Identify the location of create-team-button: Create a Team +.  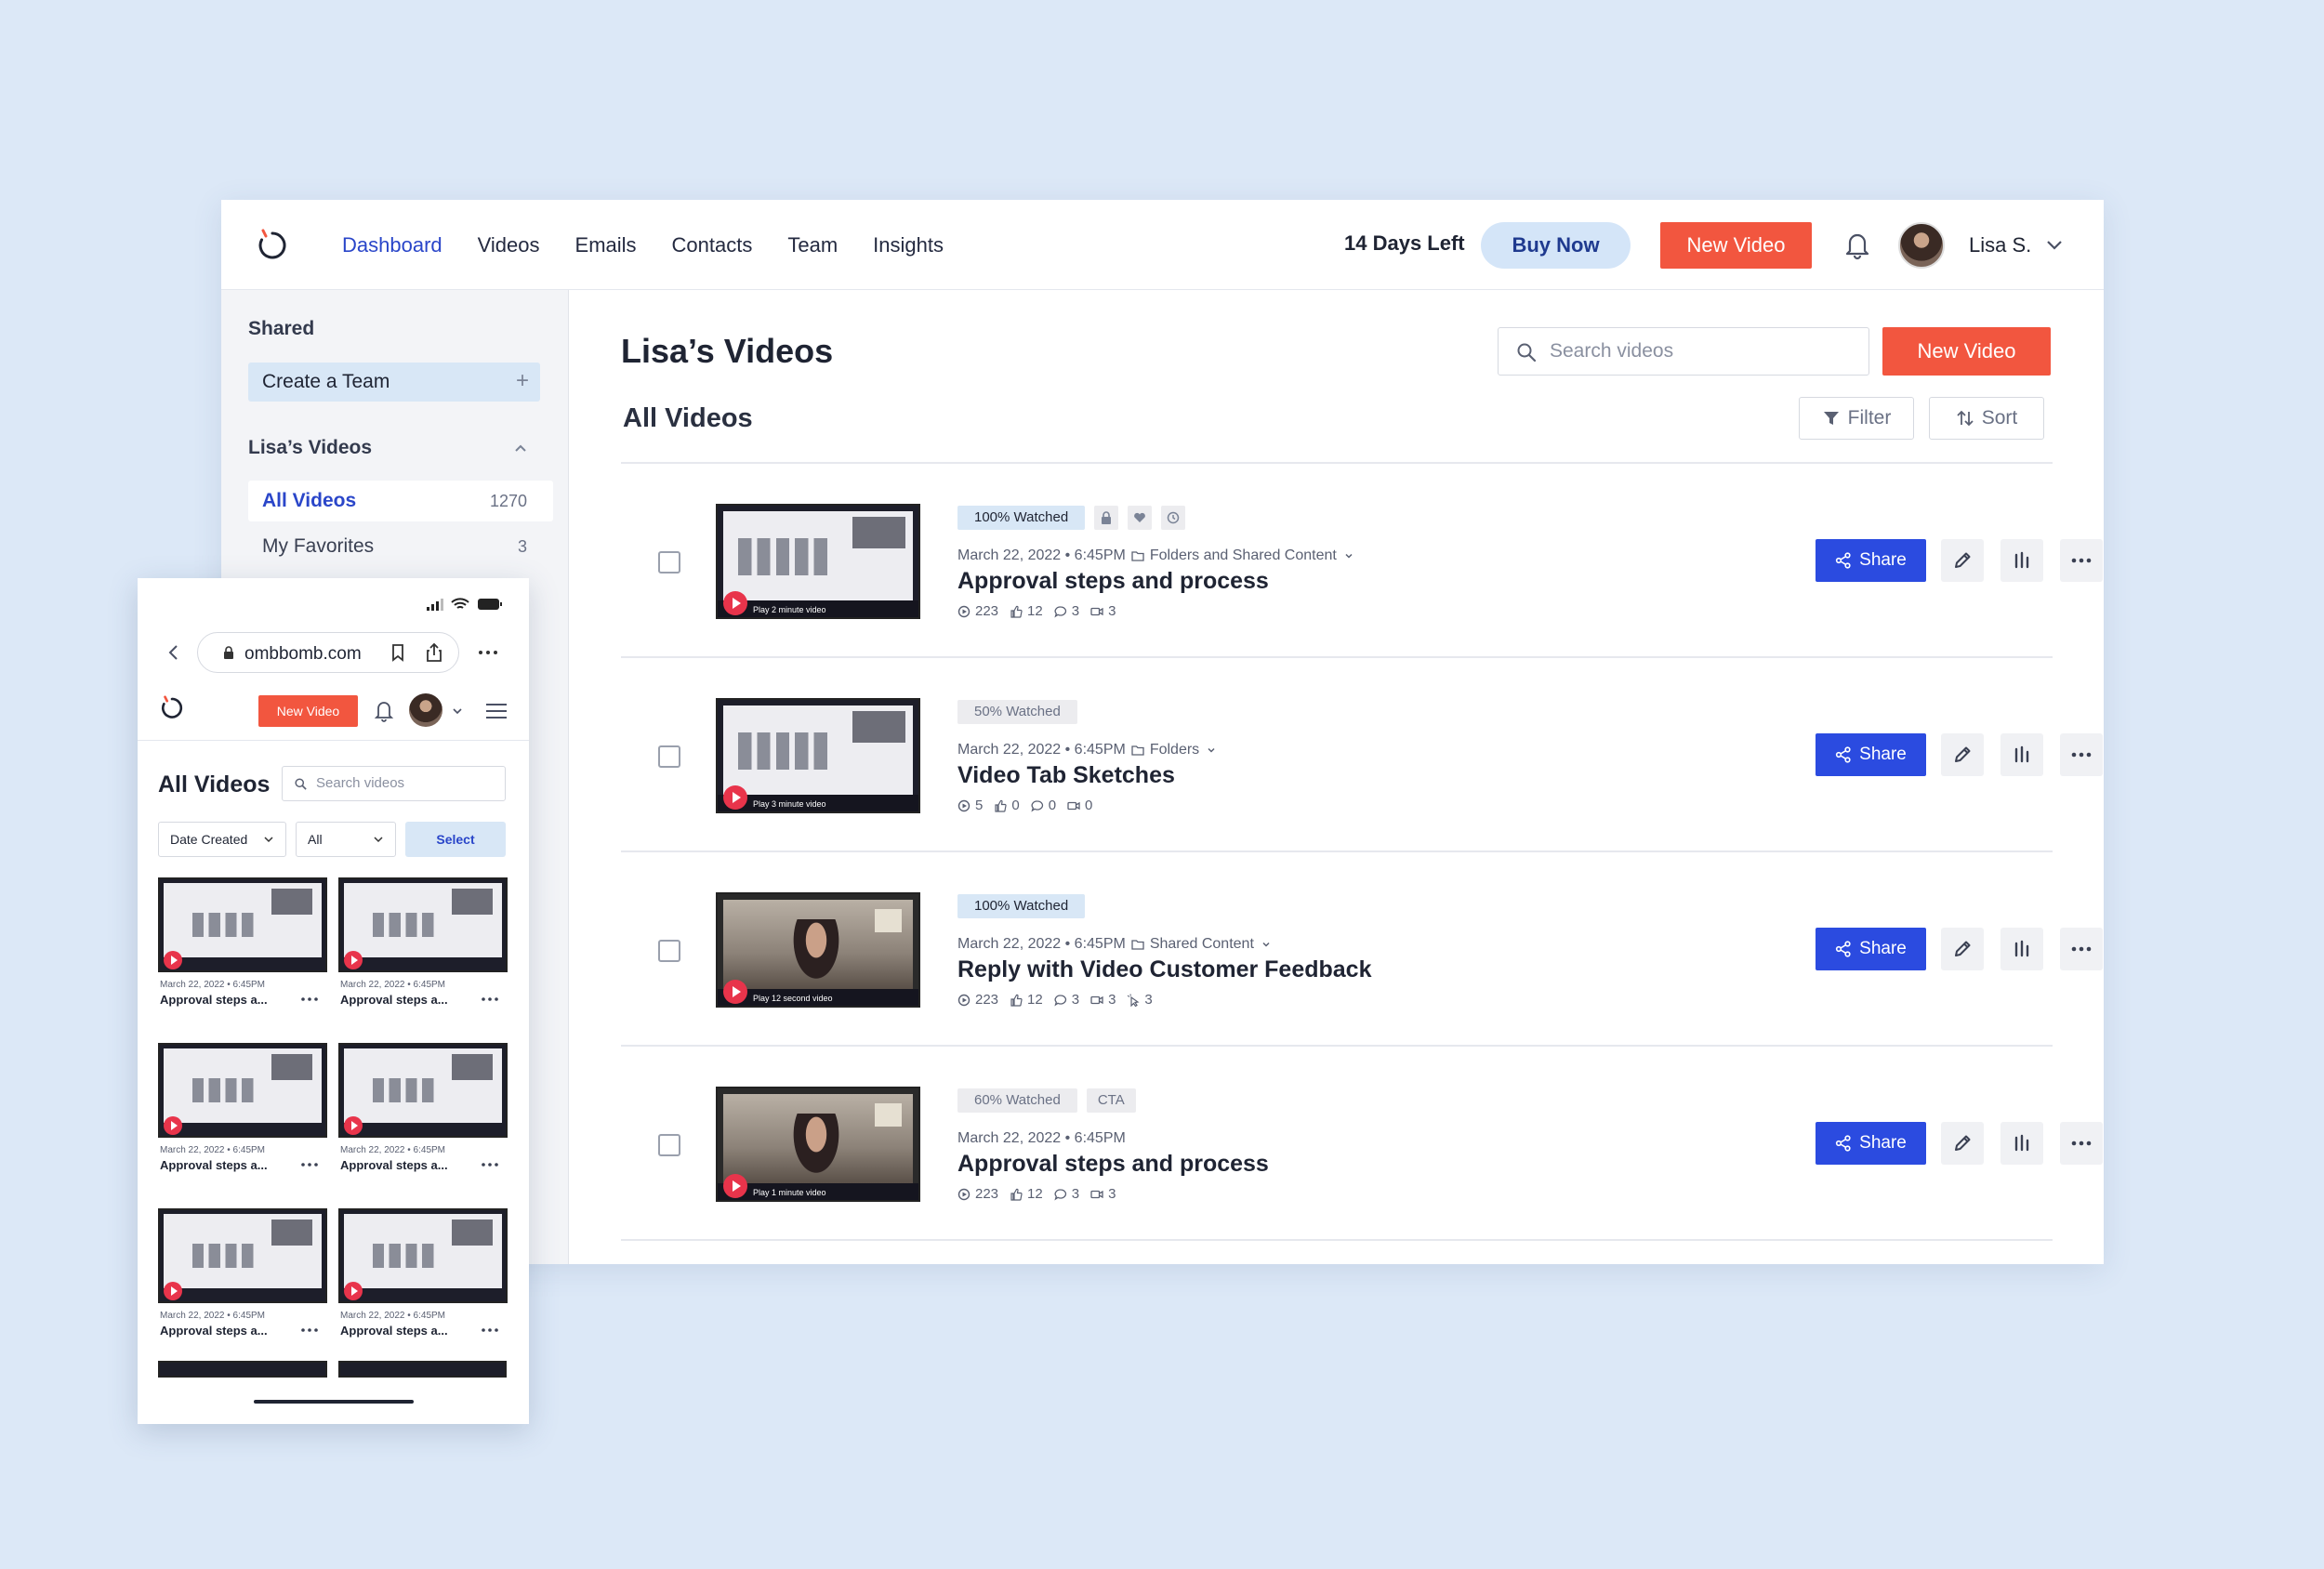
(394, 382).